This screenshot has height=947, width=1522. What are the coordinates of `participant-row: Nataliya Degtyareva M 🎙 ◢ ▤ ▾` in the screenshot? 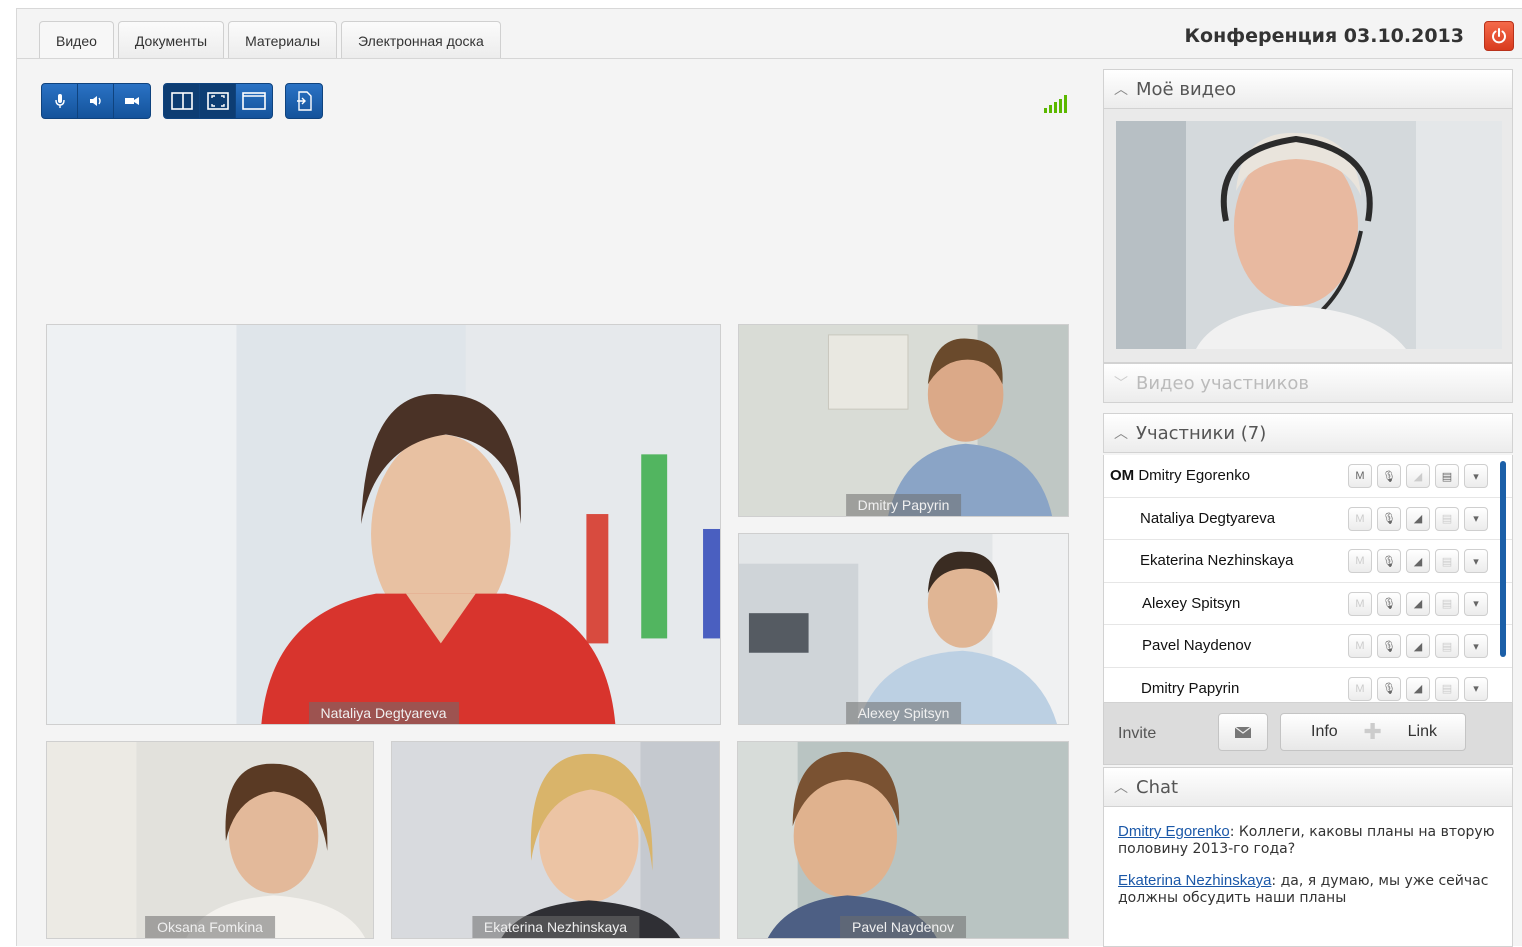 It's located at (1308, 519).